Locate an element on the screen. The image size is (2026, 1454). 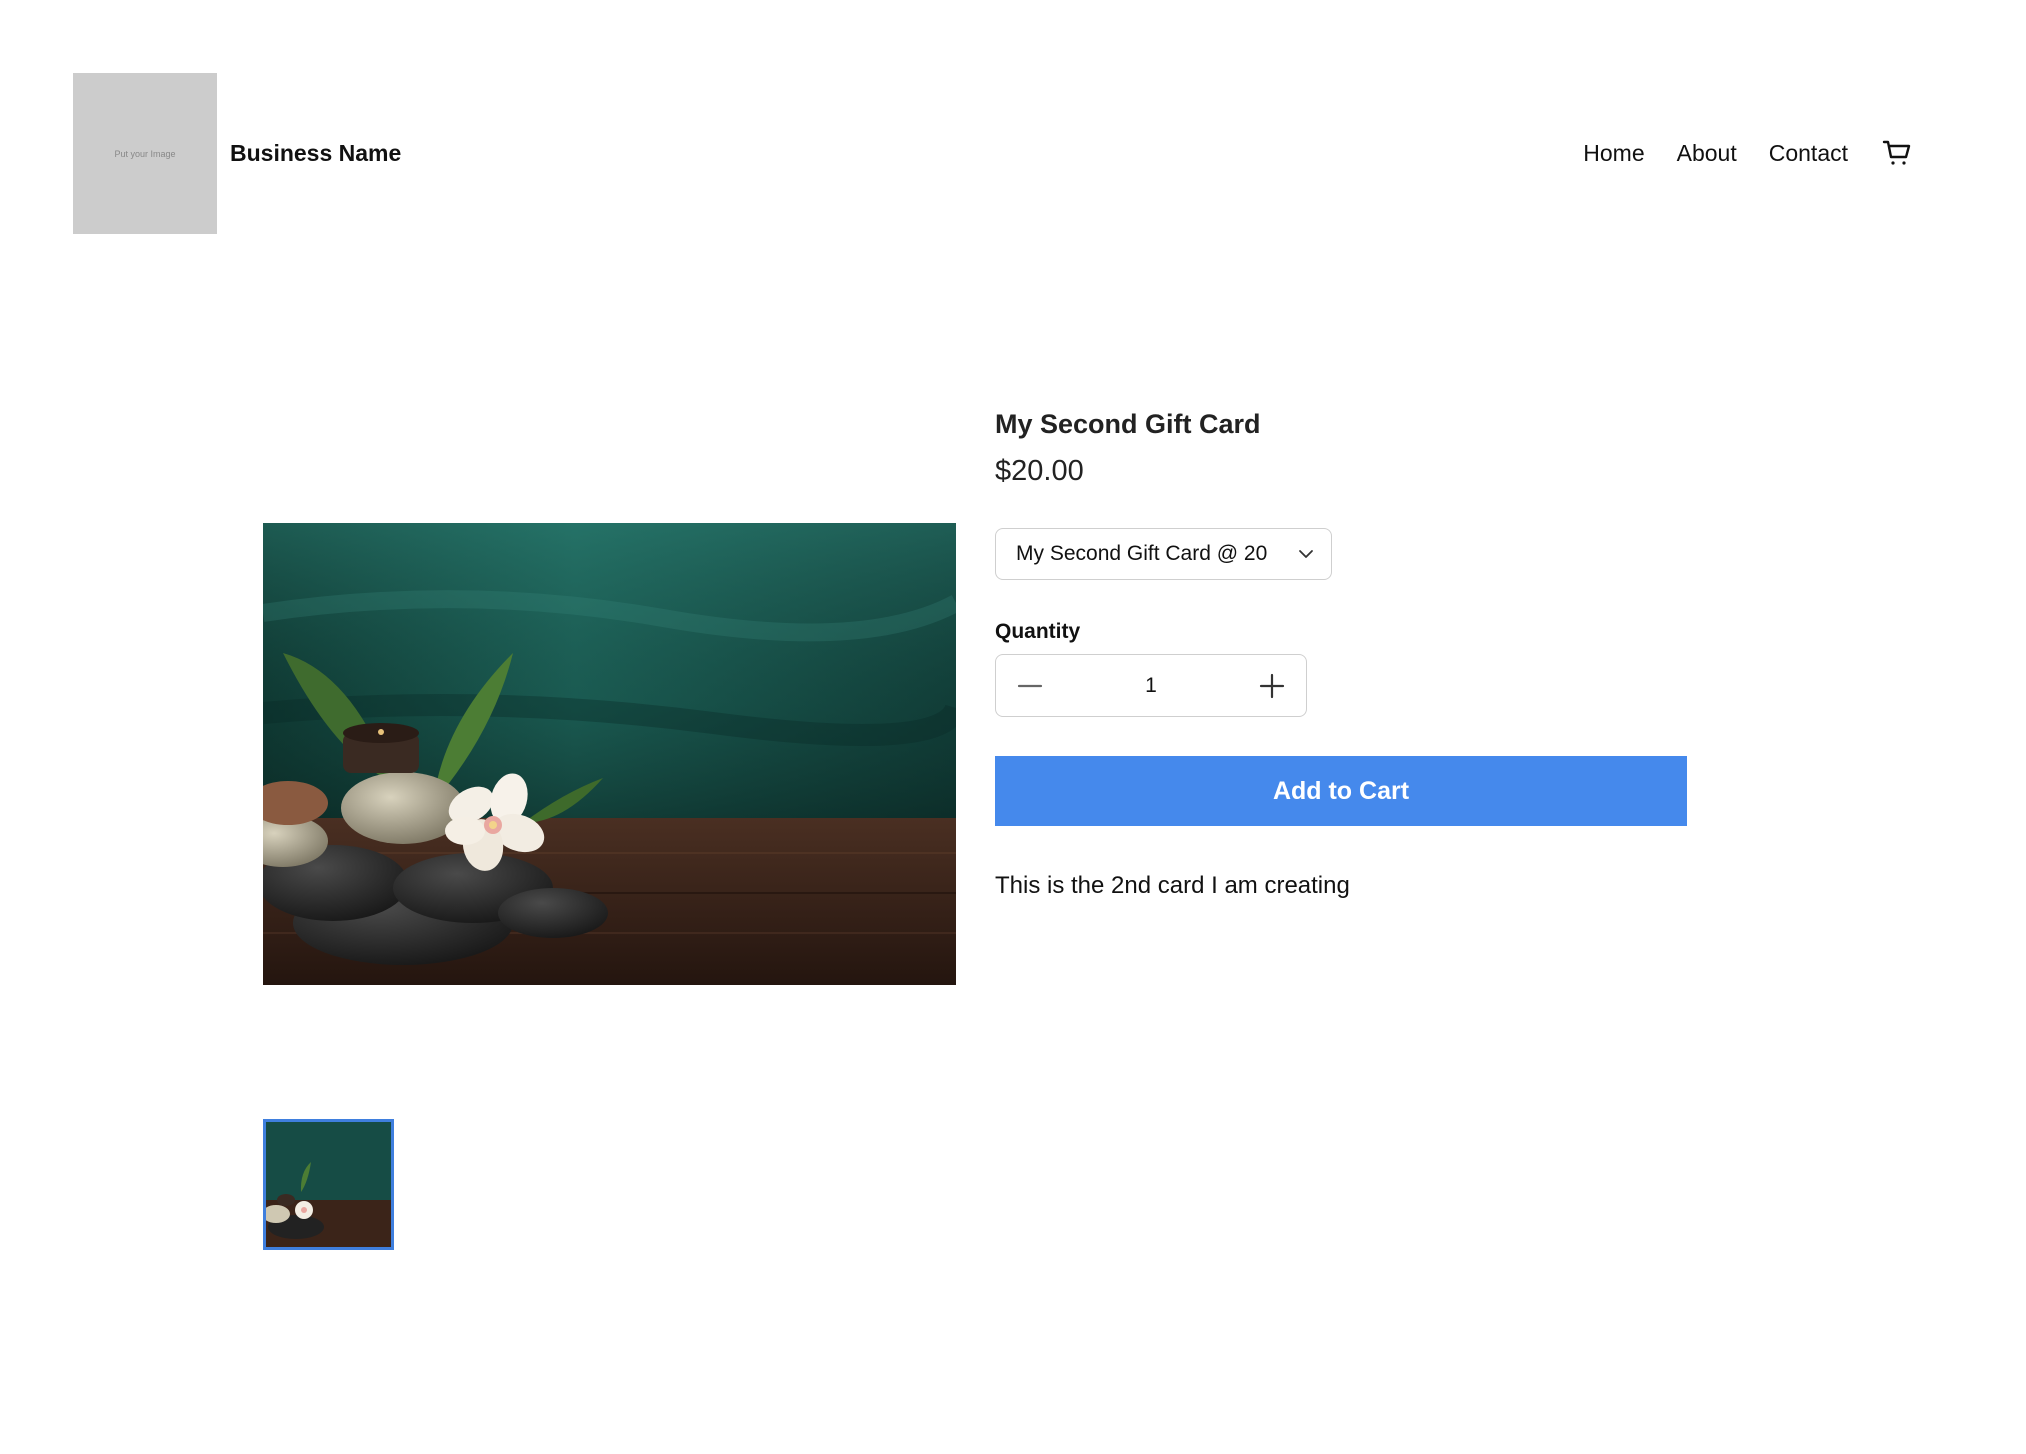
plus-icon is located at coordinates (1272, 686).